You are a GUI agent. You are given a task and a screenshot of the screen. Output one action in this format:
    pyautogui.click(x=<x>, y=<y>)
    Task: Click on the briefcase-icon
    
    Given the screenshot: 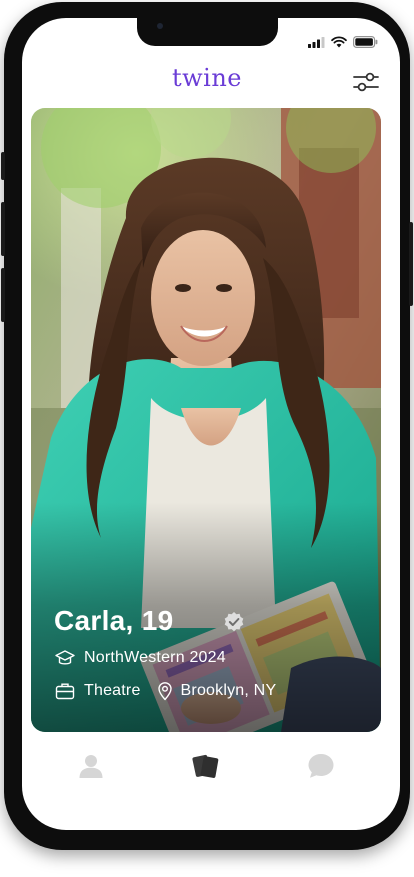 What is the action you would take?
    pyautogui.click(x=65, y=691)
    